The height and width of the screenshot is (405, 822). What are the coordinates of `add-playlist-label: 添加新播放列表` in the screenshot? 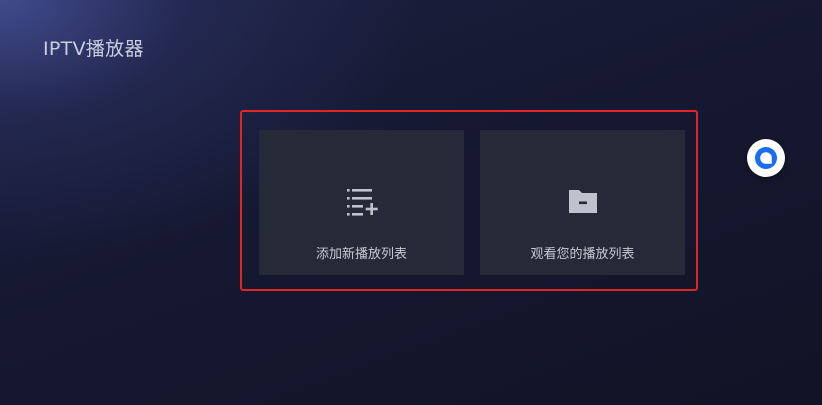 It's located at (361, 254).